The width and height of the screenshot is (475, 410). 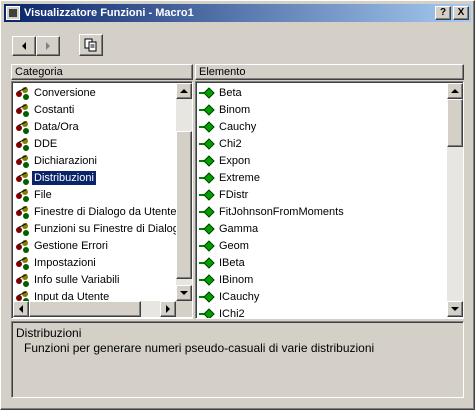 I want to click on element-label: Cauchy, so click(x=238, y=126).